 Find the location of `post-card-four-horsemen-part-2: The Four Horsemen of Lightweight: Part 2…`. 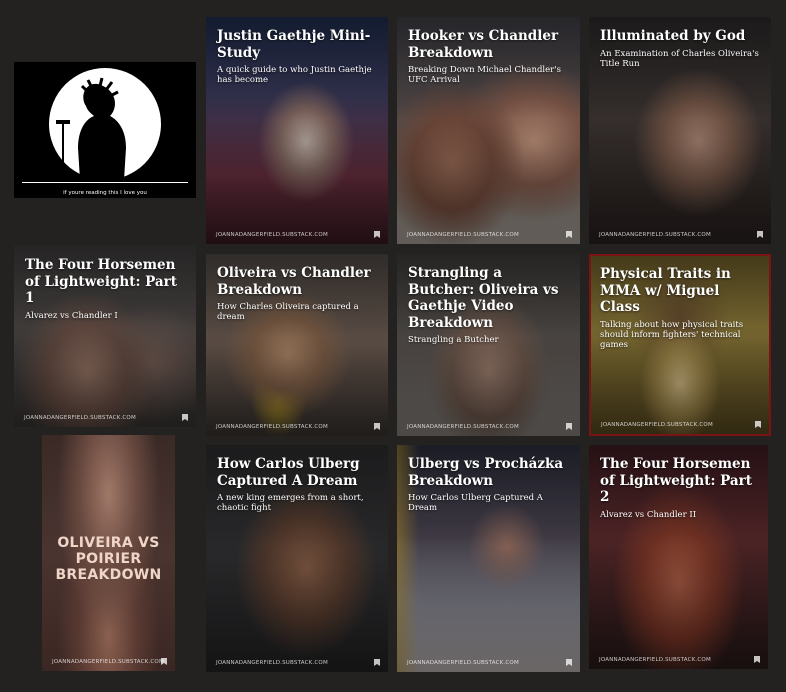

post-card-four-horsemen-part-2: The Four Horsemen of Lightweight: Part 2… is located at coordinates (678, 557).